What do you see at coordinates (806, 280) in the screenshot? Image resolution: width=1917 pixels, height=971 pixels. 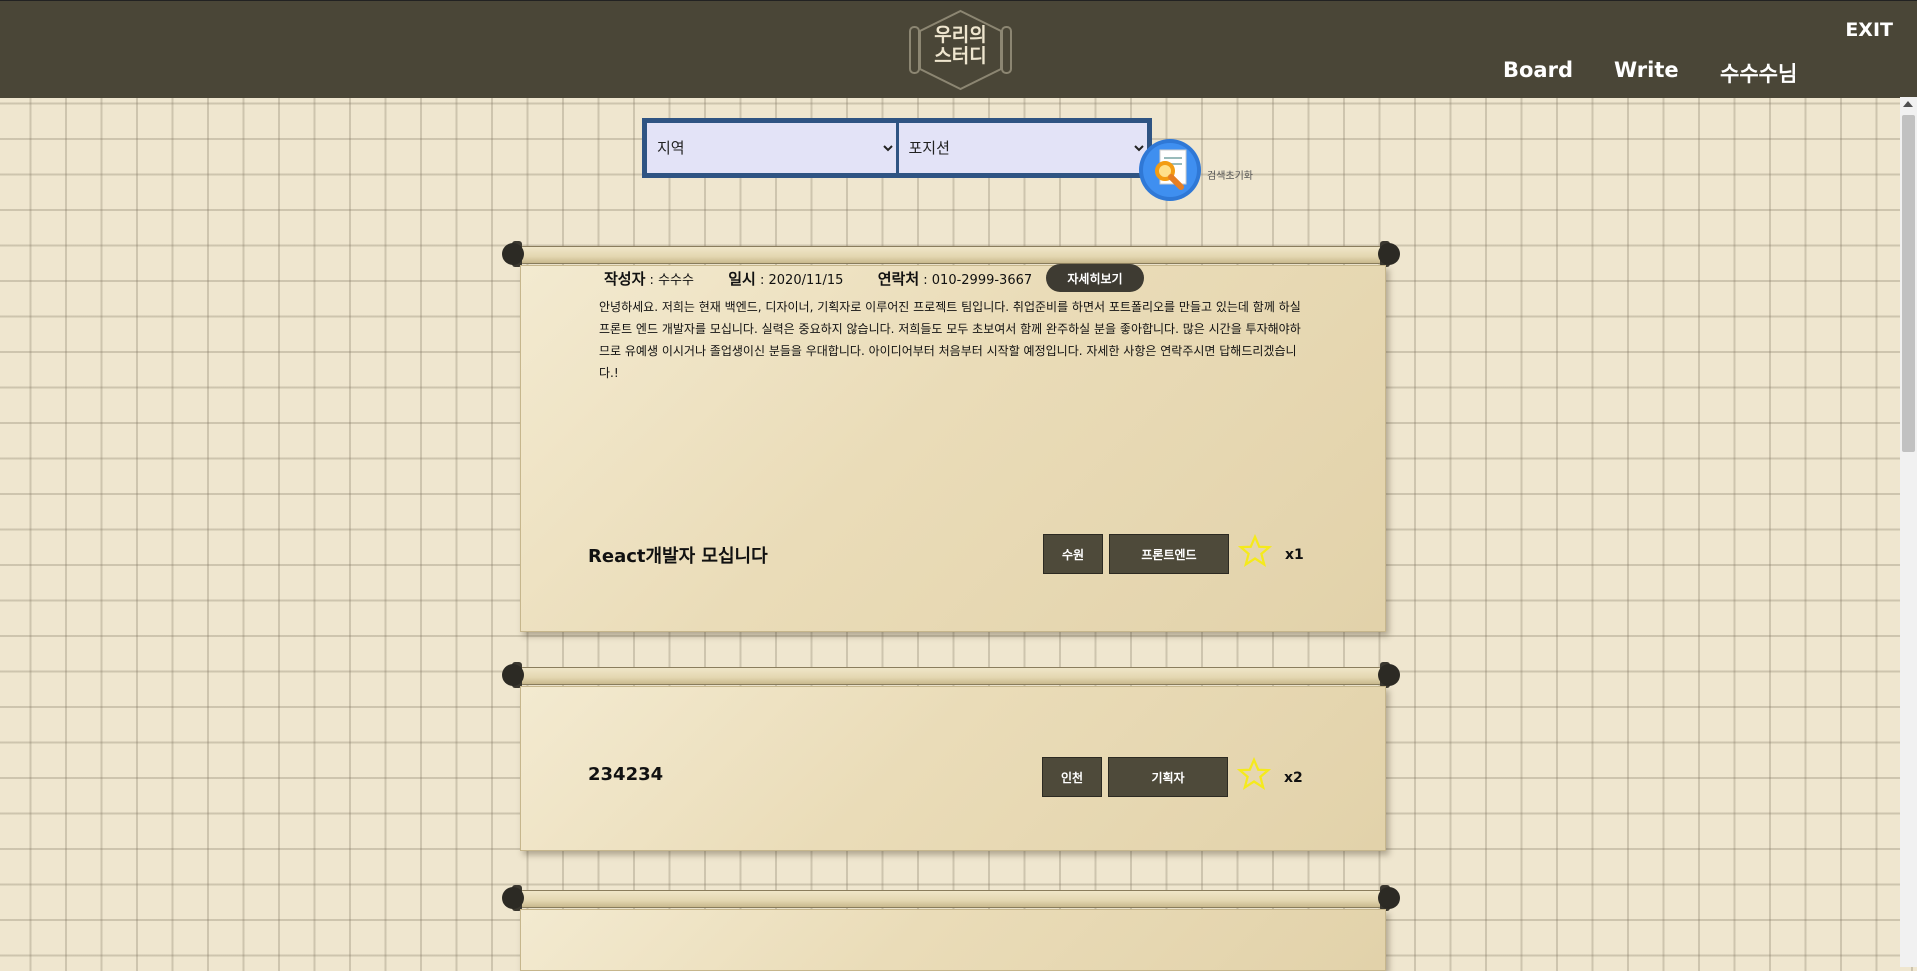 I see `date: 2020/11/15` at bounding box center [806, 280].